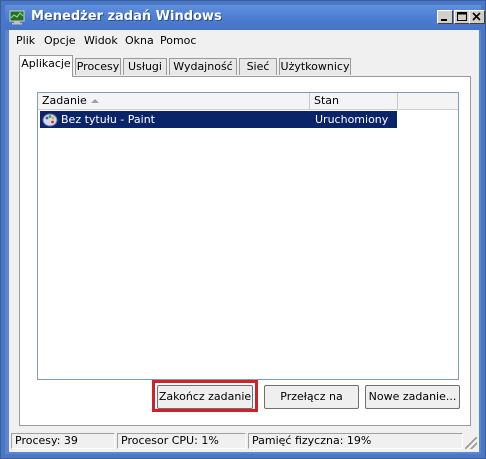  I want to click on menu-item-help: Pomoc, so click(178, 40).